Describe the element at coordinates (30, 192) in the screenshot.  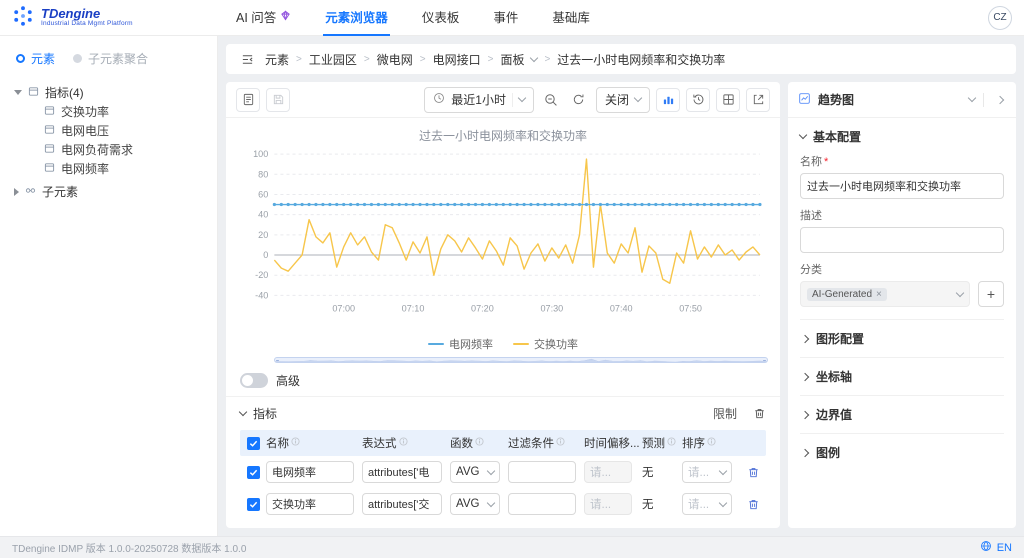
I see `link-icon` at that location.